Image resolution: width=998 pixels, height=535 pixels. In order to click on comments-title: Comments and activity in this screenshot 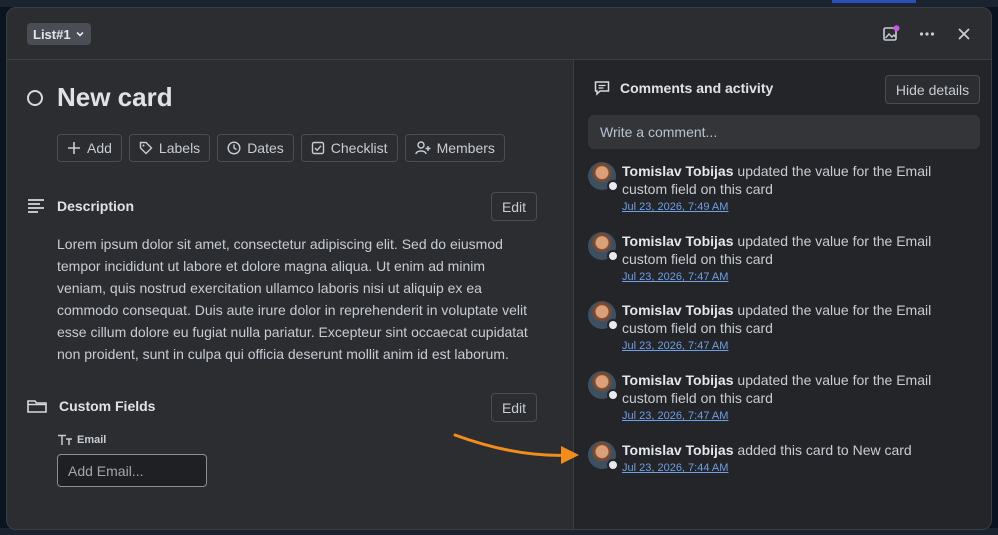, I will do `click(697, 88)`.